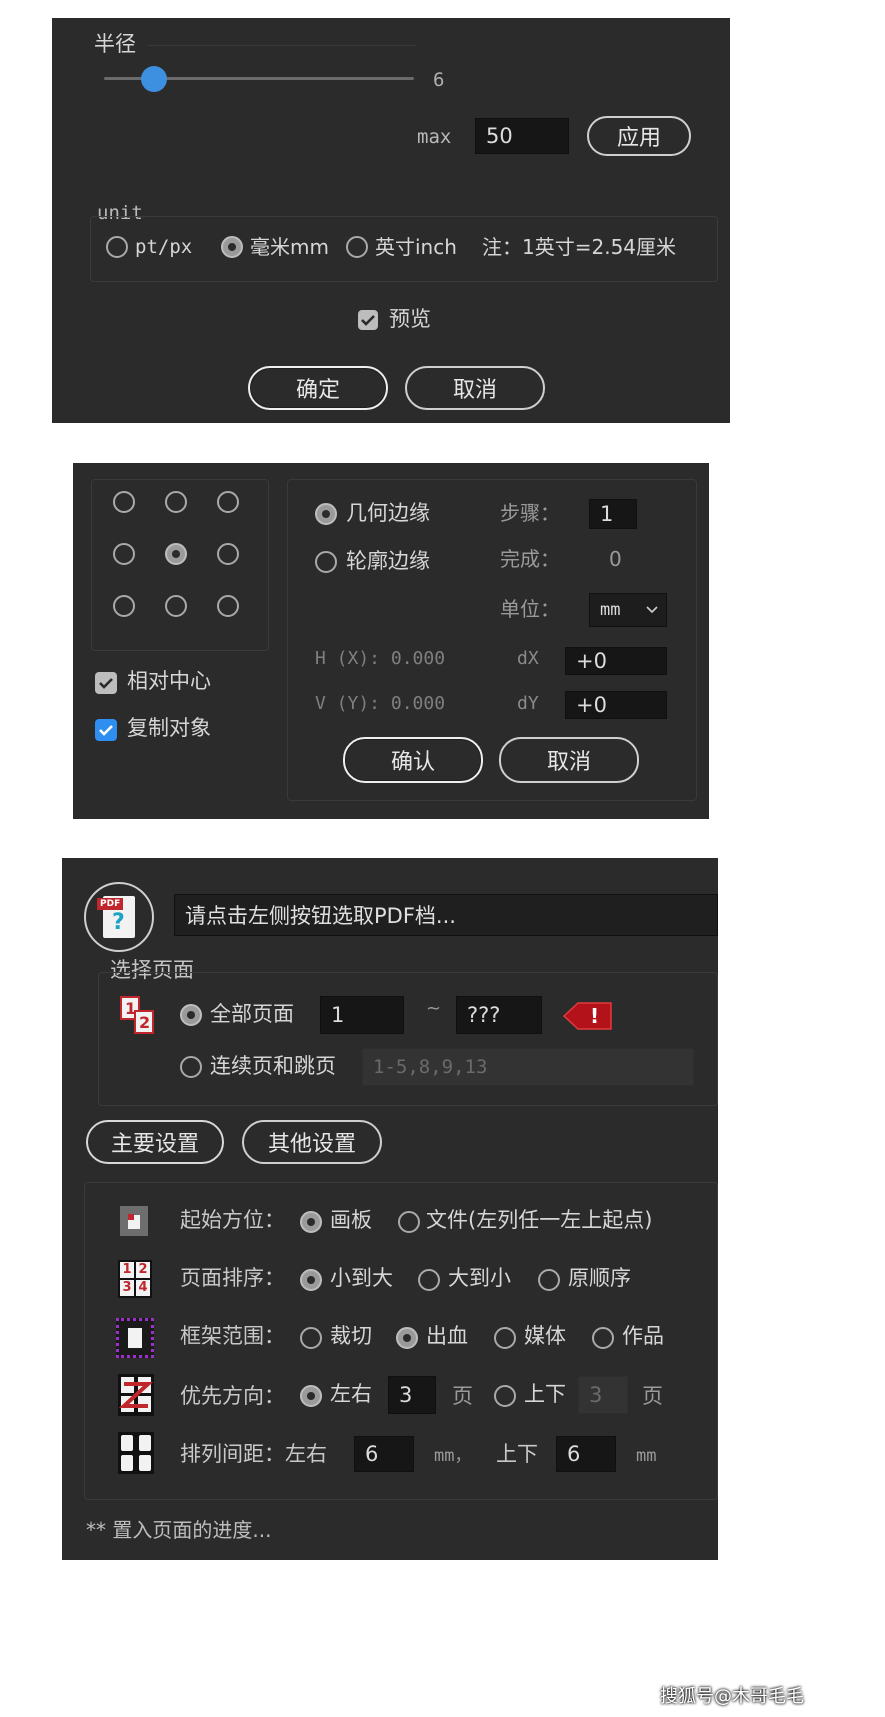 The width and height of the screenshot is (885, 1717). I want to click on step-label: 步骤：, so click(530, 513).